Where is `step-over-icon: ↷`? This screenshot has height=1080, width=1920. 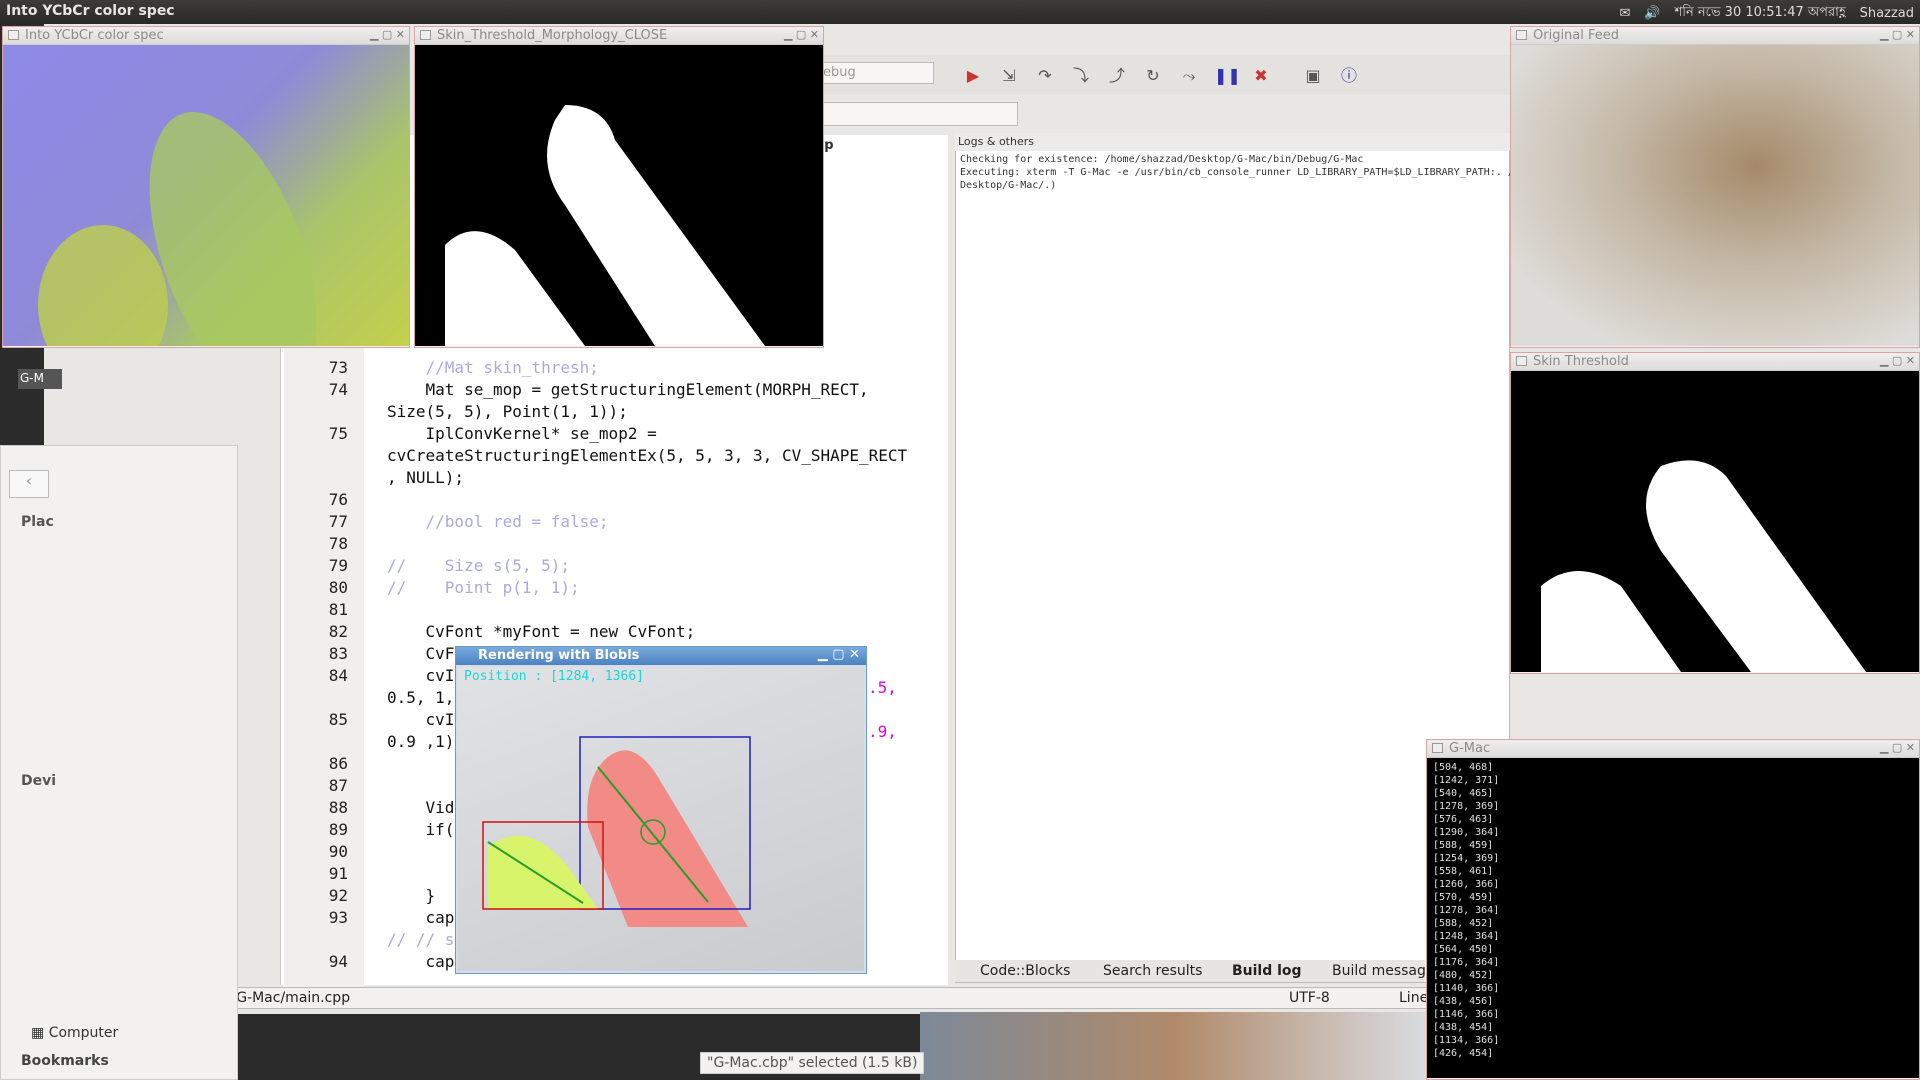
step-over-icon: ↷ is located at coordinates (1045, 76).